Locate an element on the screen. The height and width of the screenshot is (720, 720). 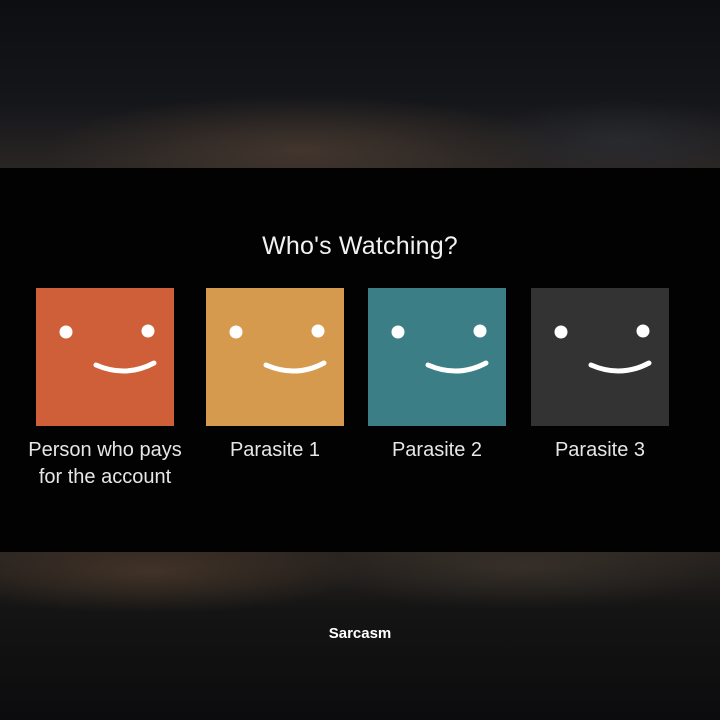
caption-text: Sarcasm is located at coordinates (360, 633).